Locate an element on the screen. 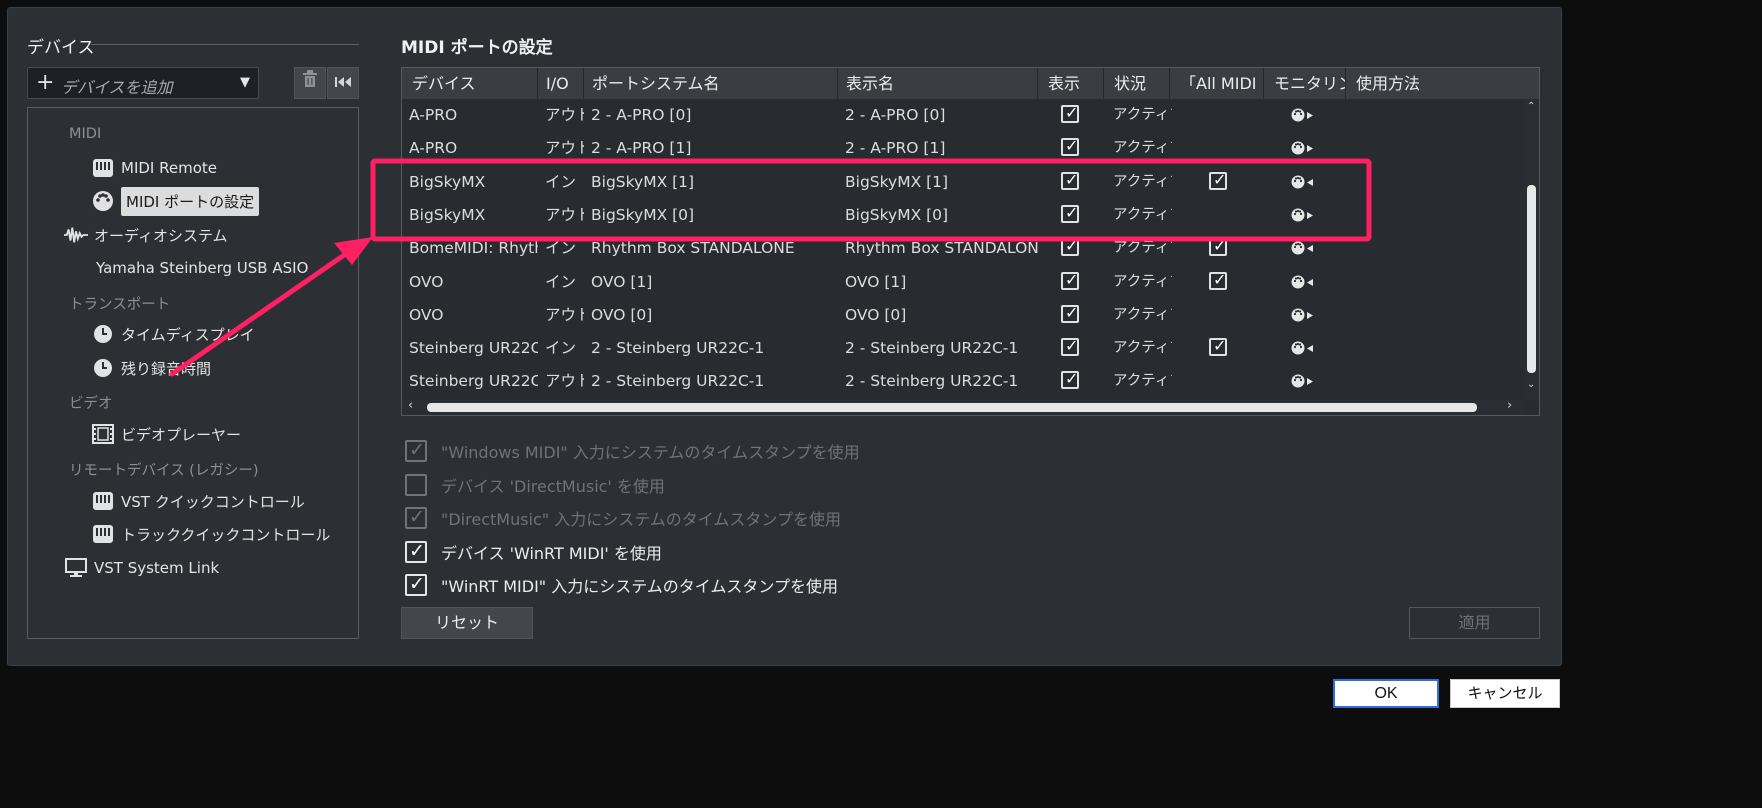 This screenshot has height=808, width=1762. tree-category-transport: トランスポート is located at coordinates (120, 305).